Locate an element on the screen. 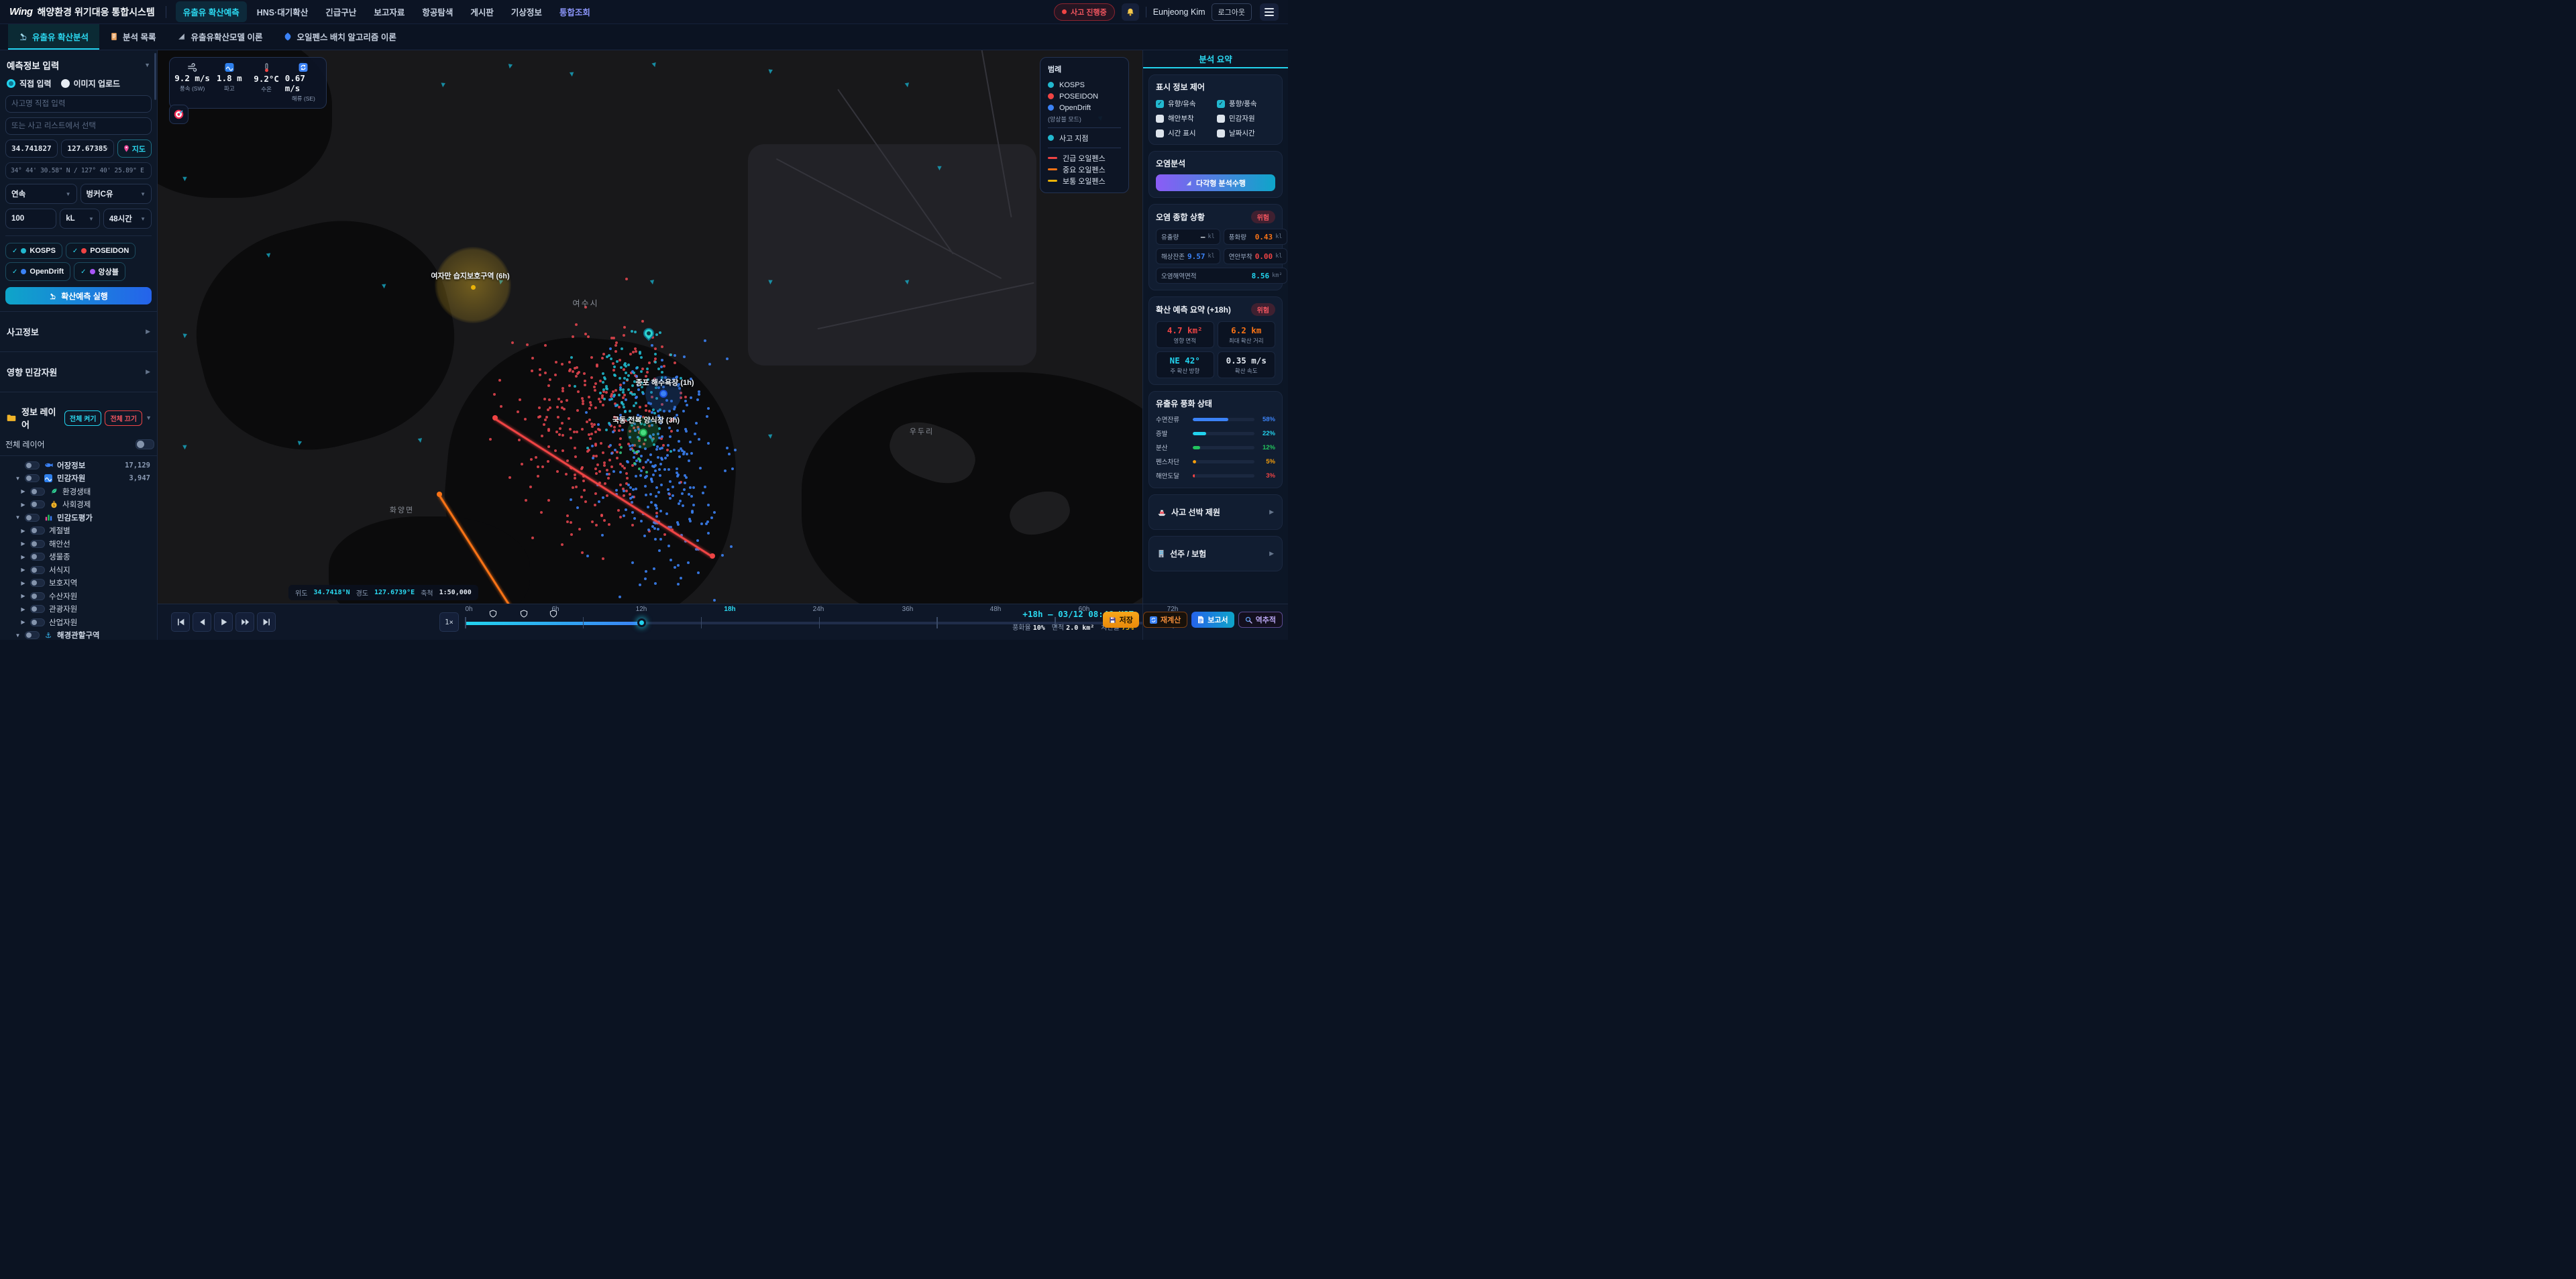  radio-direct-input: 직접 입력 is located at coordinates (29, 83).